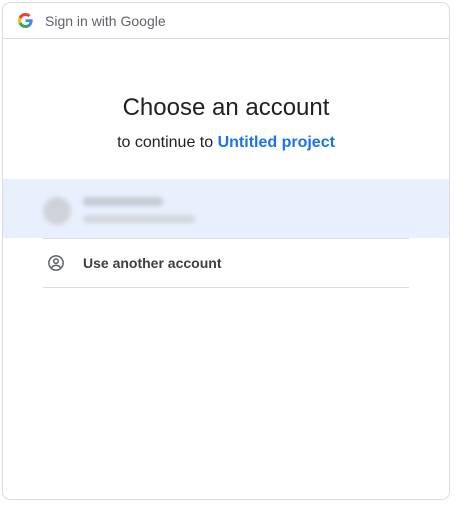  Describe the element at coordinates (226, 208) in the screenshot. I see `account-item` at that location.